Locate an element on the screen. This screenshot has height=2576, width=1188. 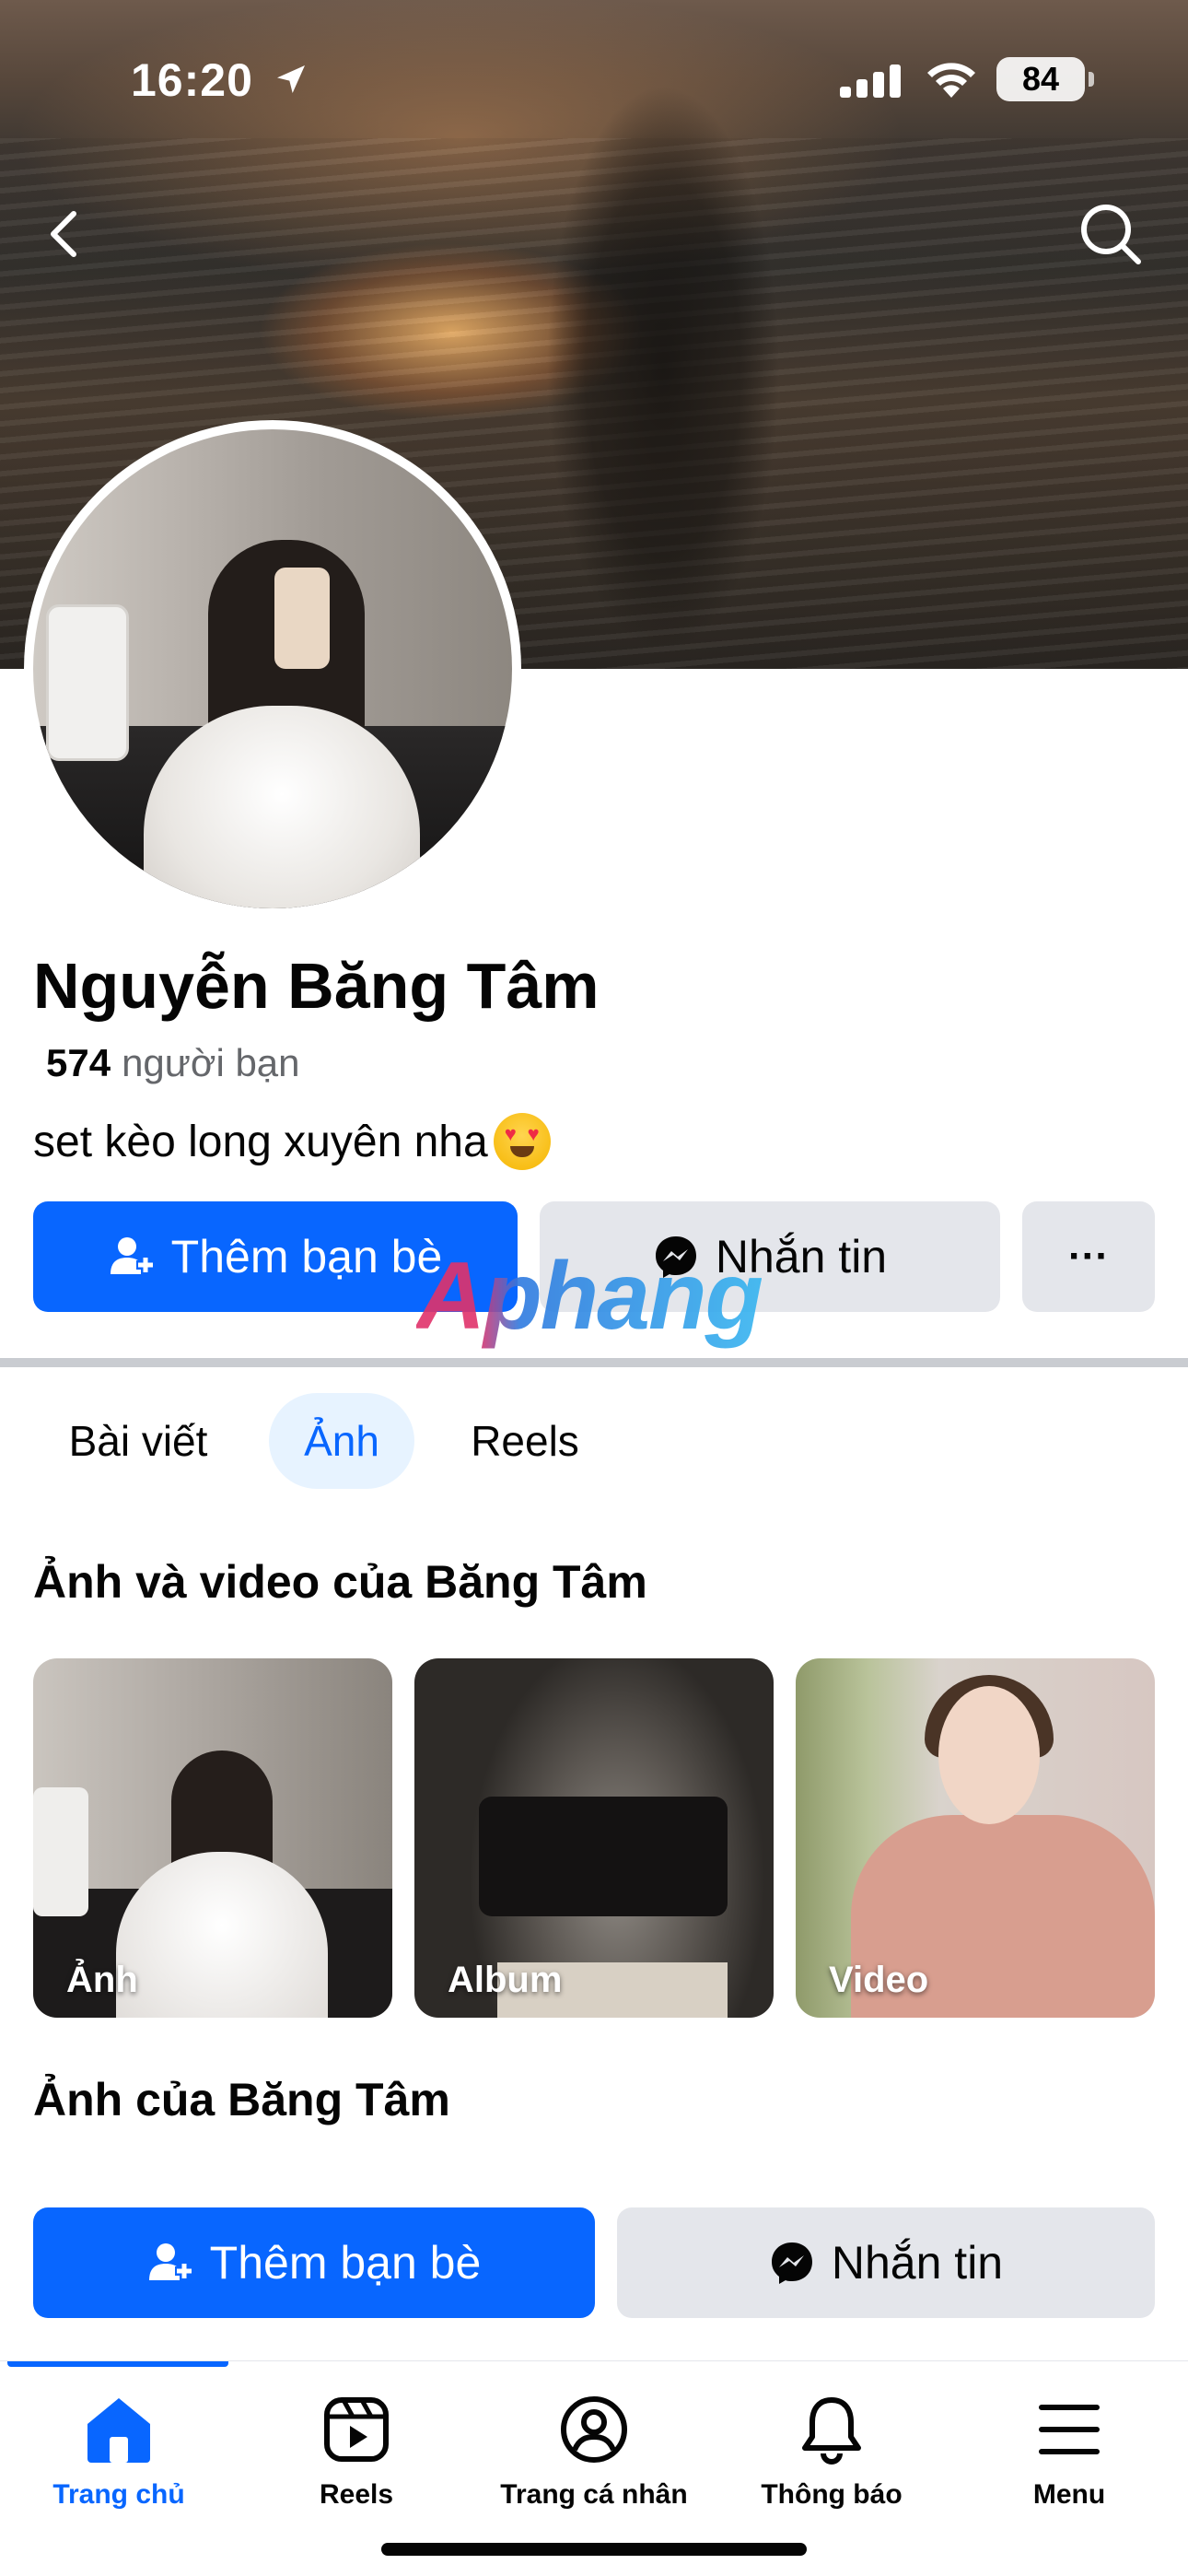
photos-thumbnail: Ảnh is located at coordinates (212, 1838).